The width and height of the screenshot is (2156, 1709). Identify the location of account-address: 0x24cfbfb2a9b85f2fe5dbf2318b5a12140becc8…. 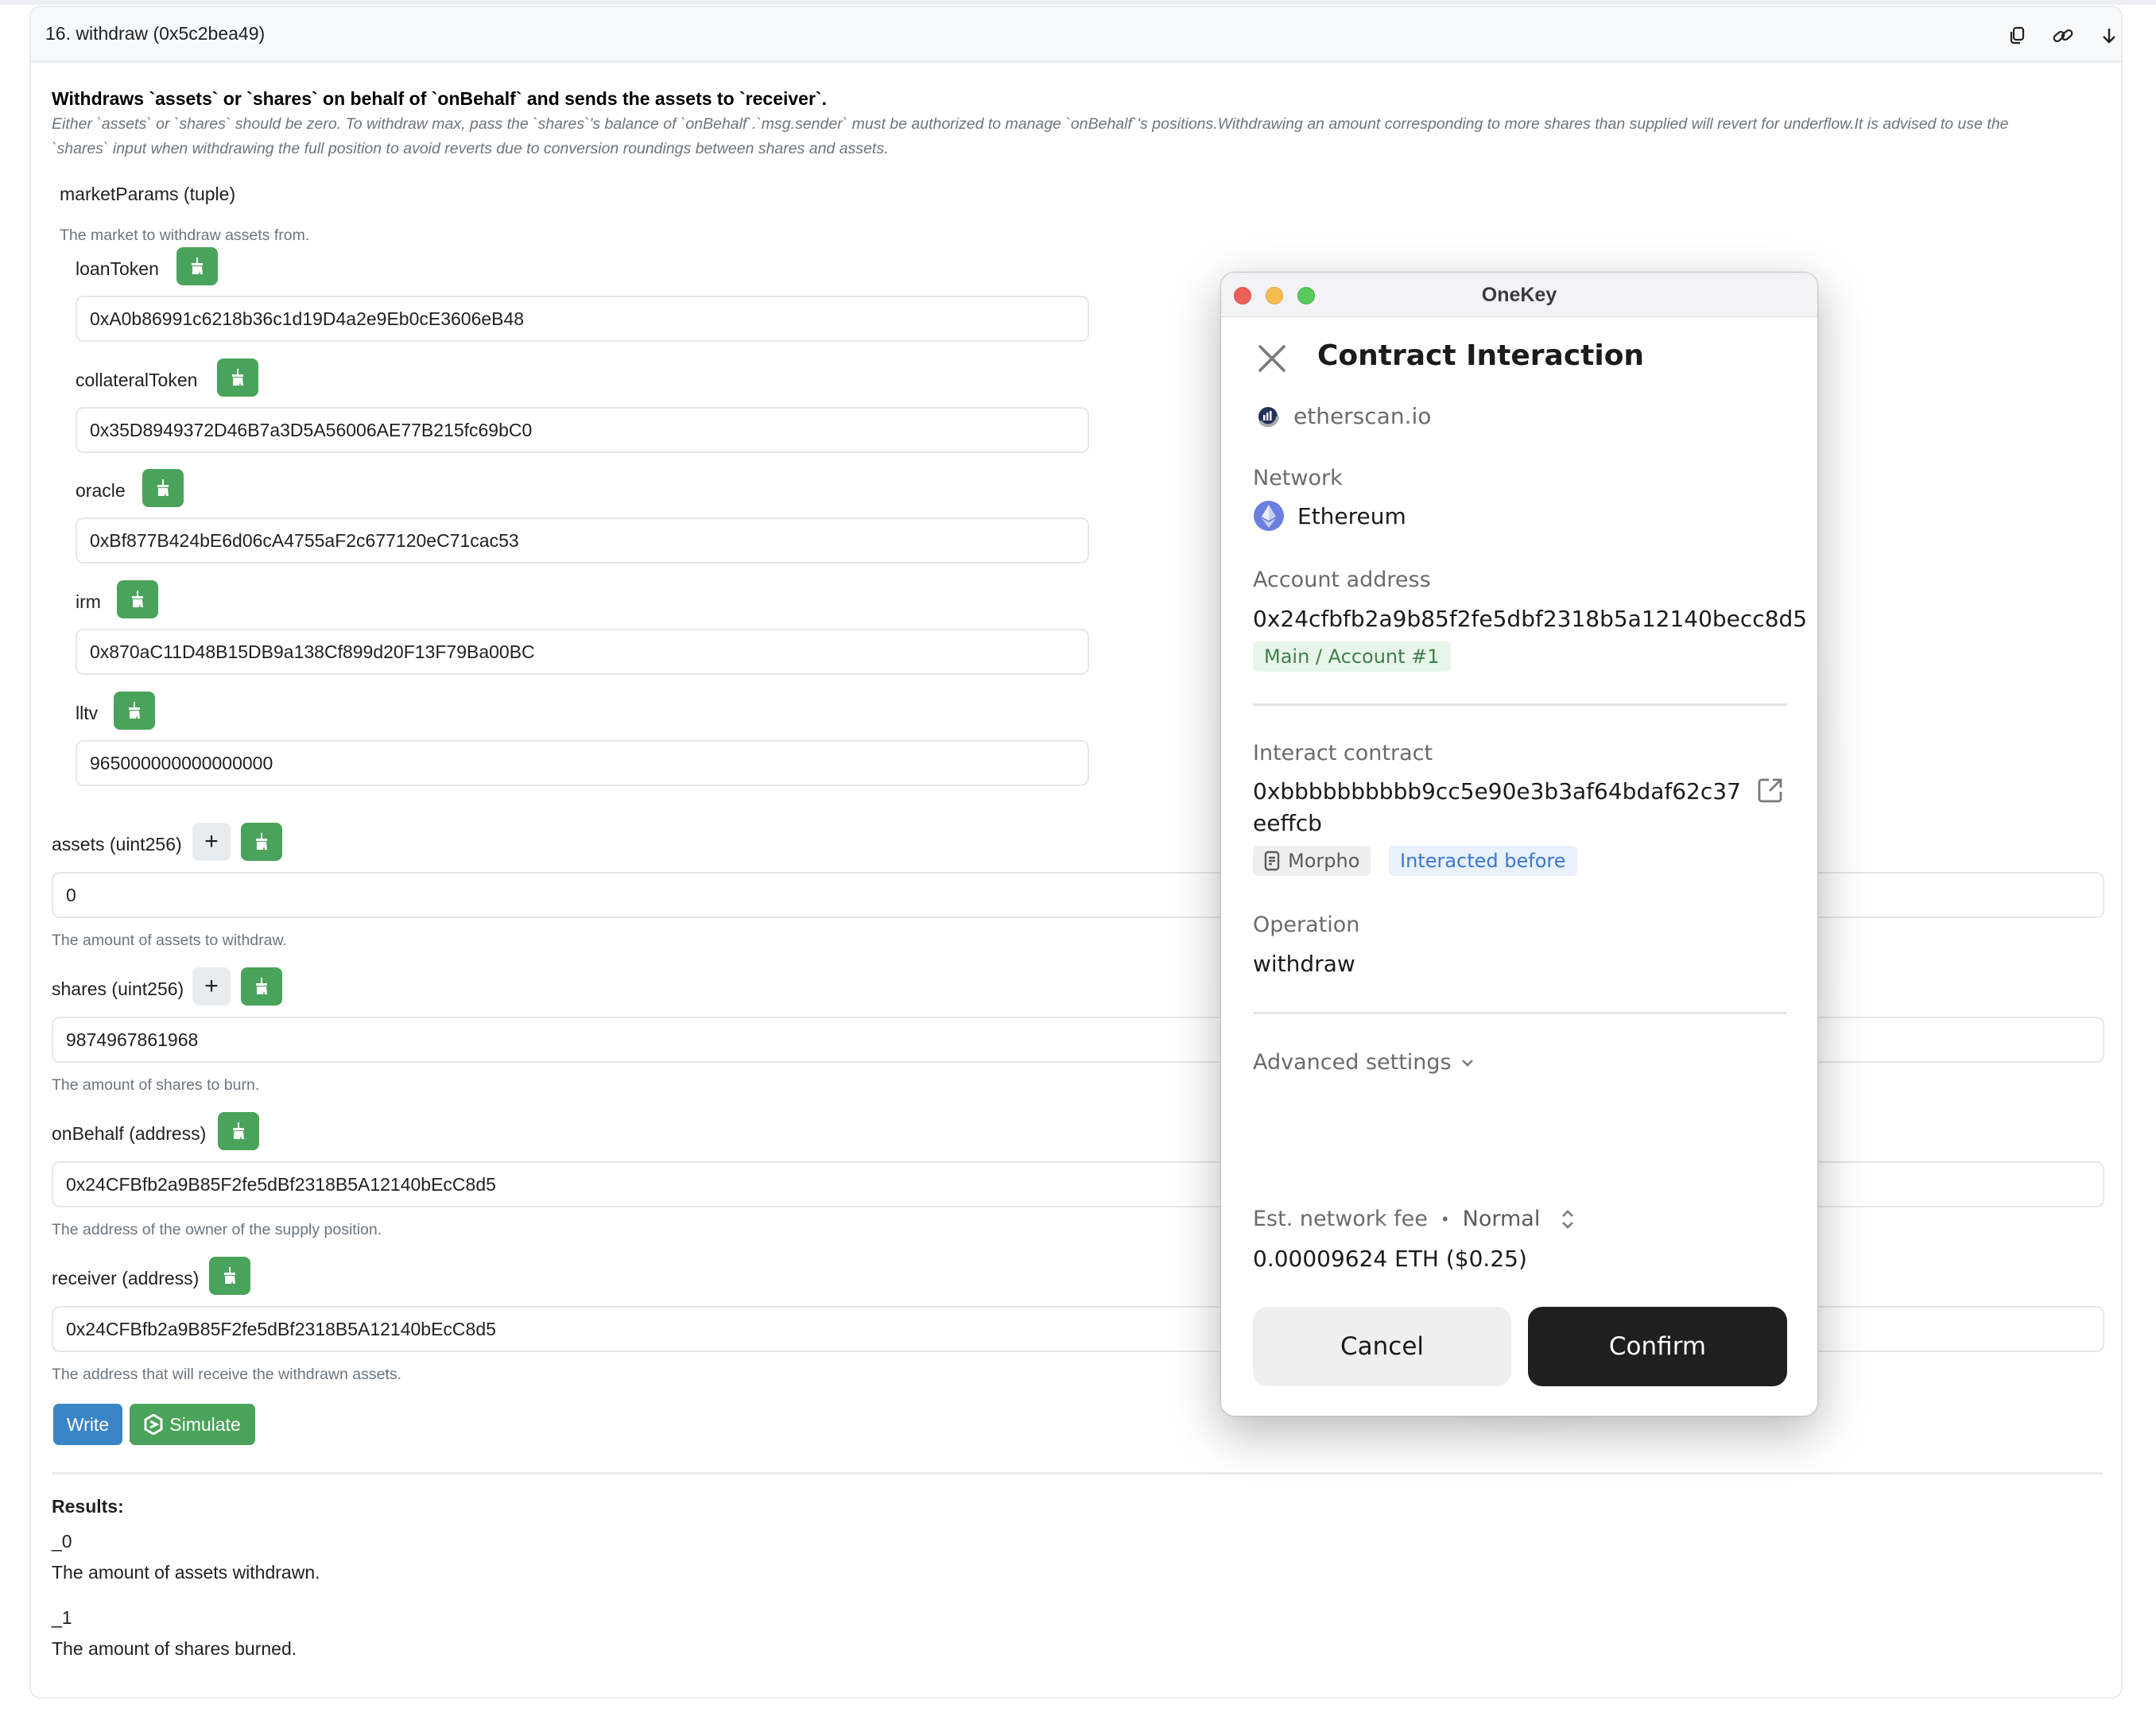
(1530, 619).